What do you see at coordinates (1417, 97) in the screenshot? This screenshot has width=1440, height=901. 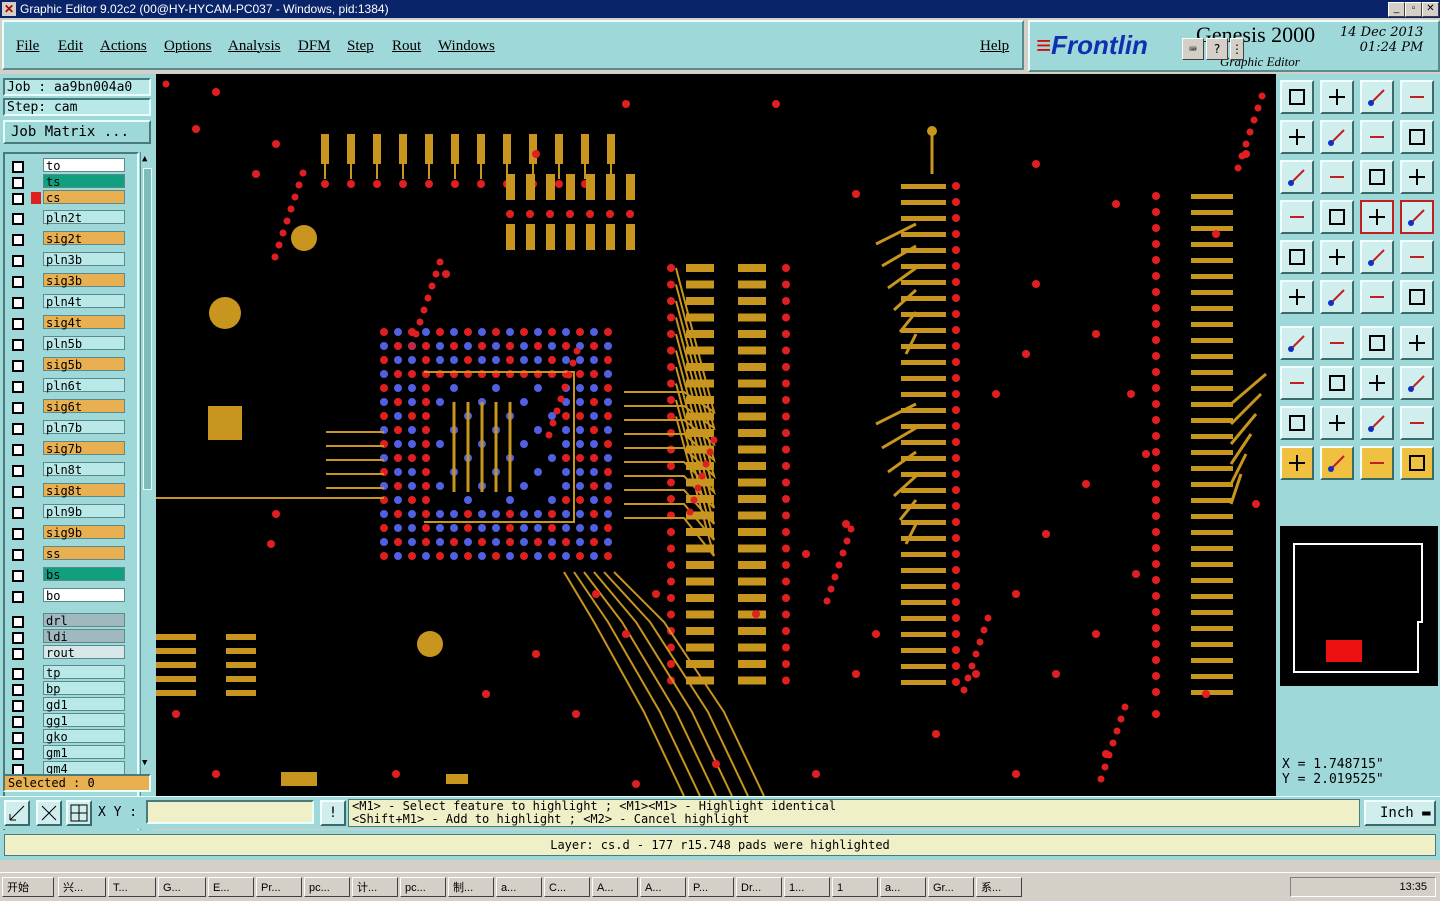 I see `split-view-icon` at bounding box center [1417, 97].